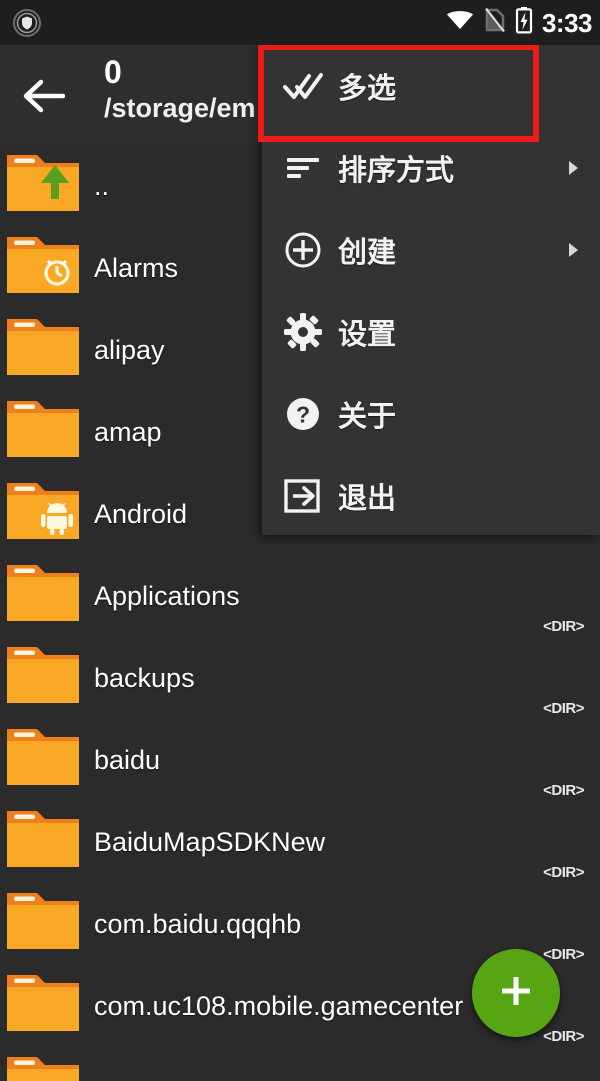  I want to click on file-name-label: BaiduMapSDKNew, so click(210, 841).